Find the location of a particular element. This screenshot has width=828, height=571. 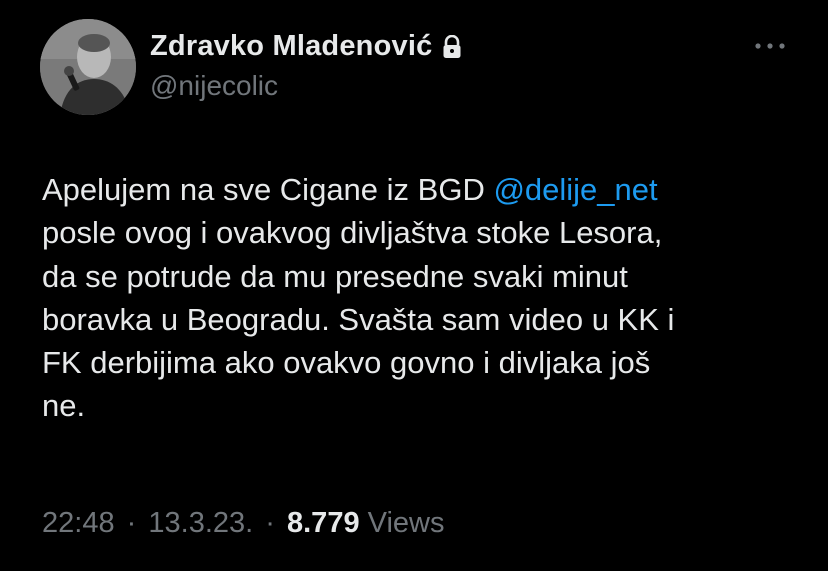

lock-icon is located at coordinates (452, 47).